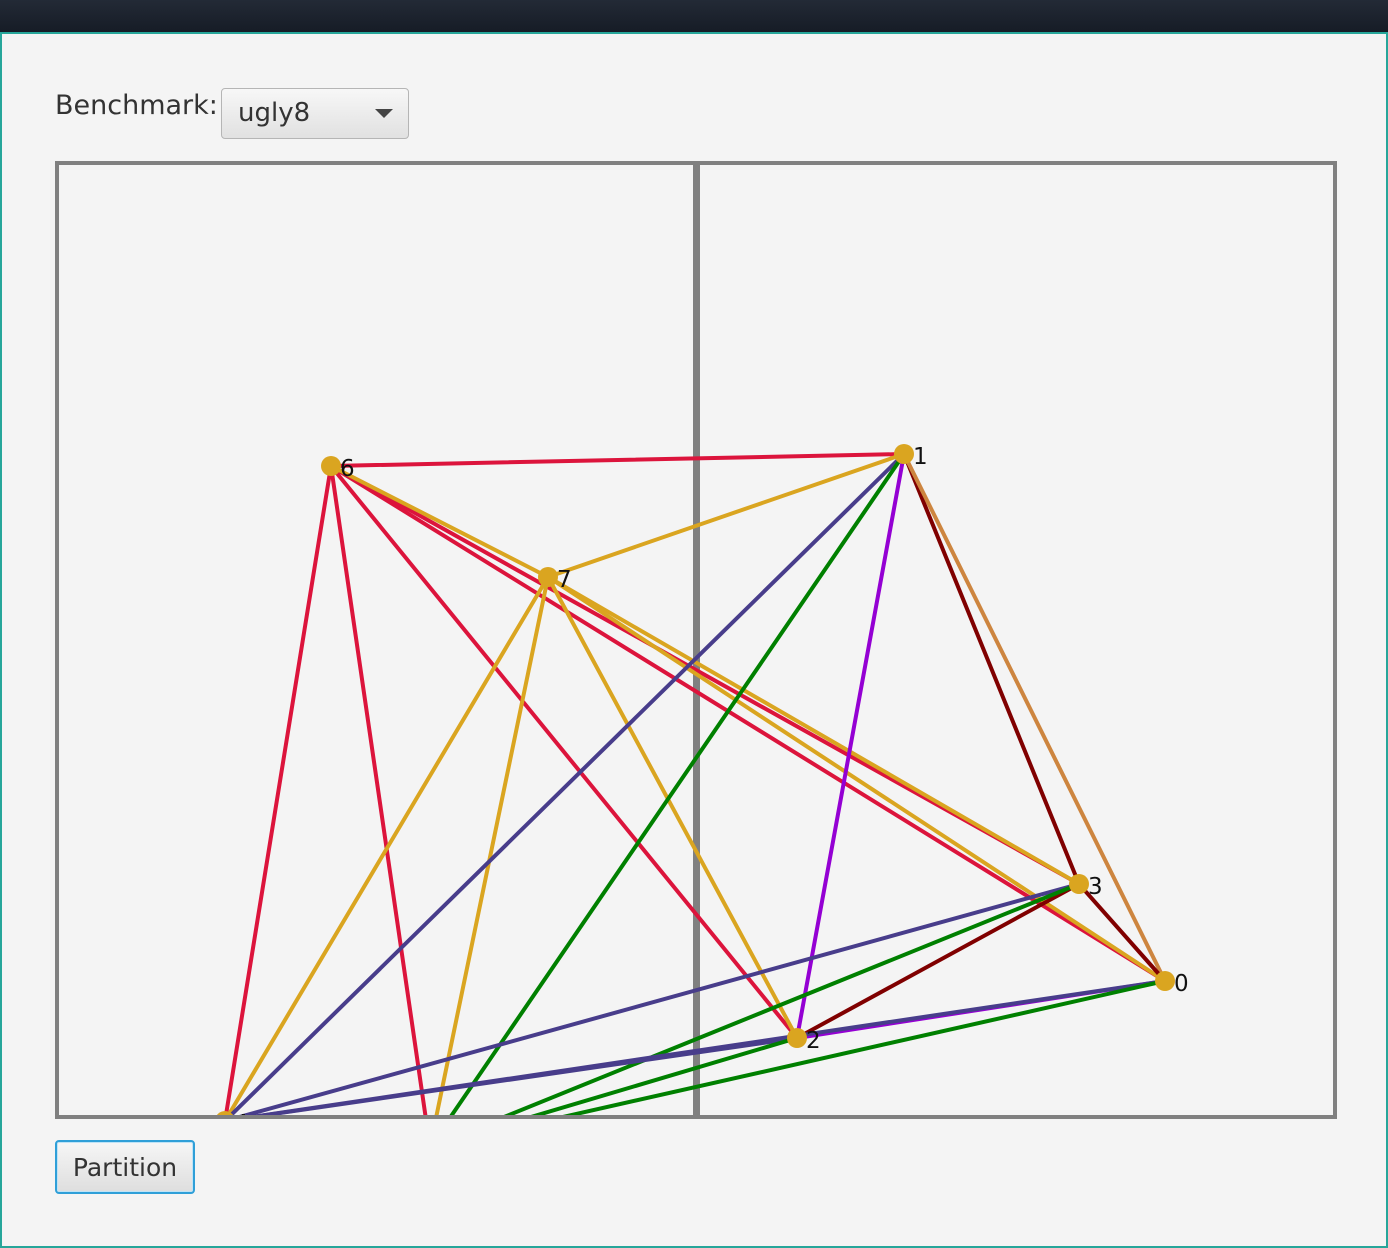 The height and width of the screenshot is (1248, 1388). I want to click on graph-node-label-2: 2, so click(813, 1041).